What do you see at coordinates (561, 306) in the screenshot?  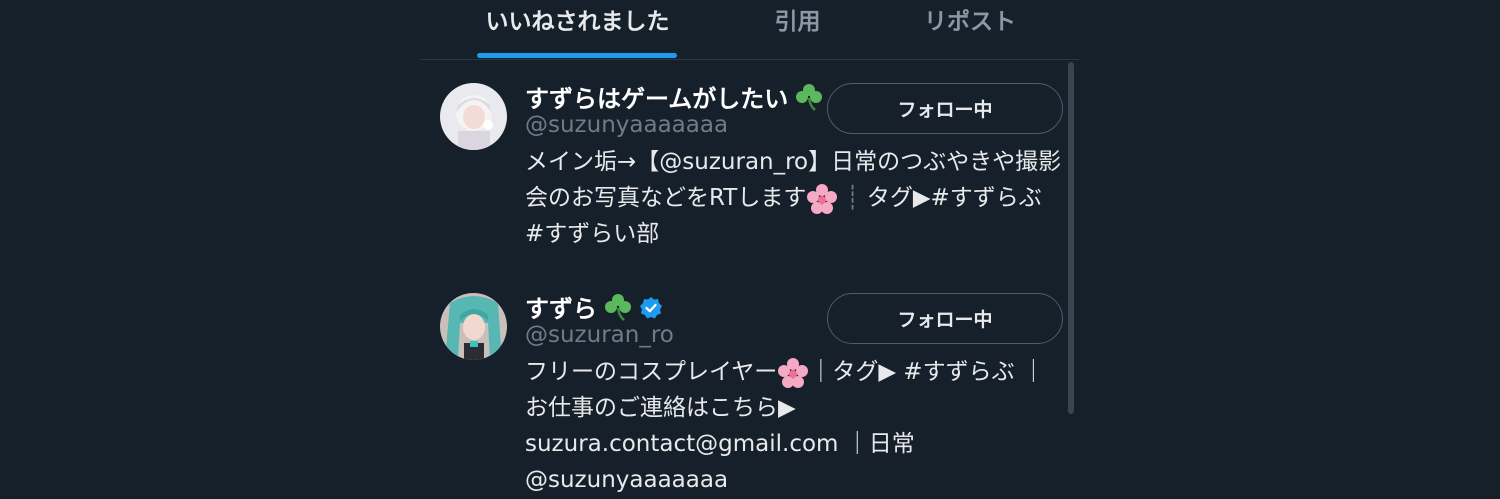 I see `user-name: すずら` at bounding box center [561, 306].